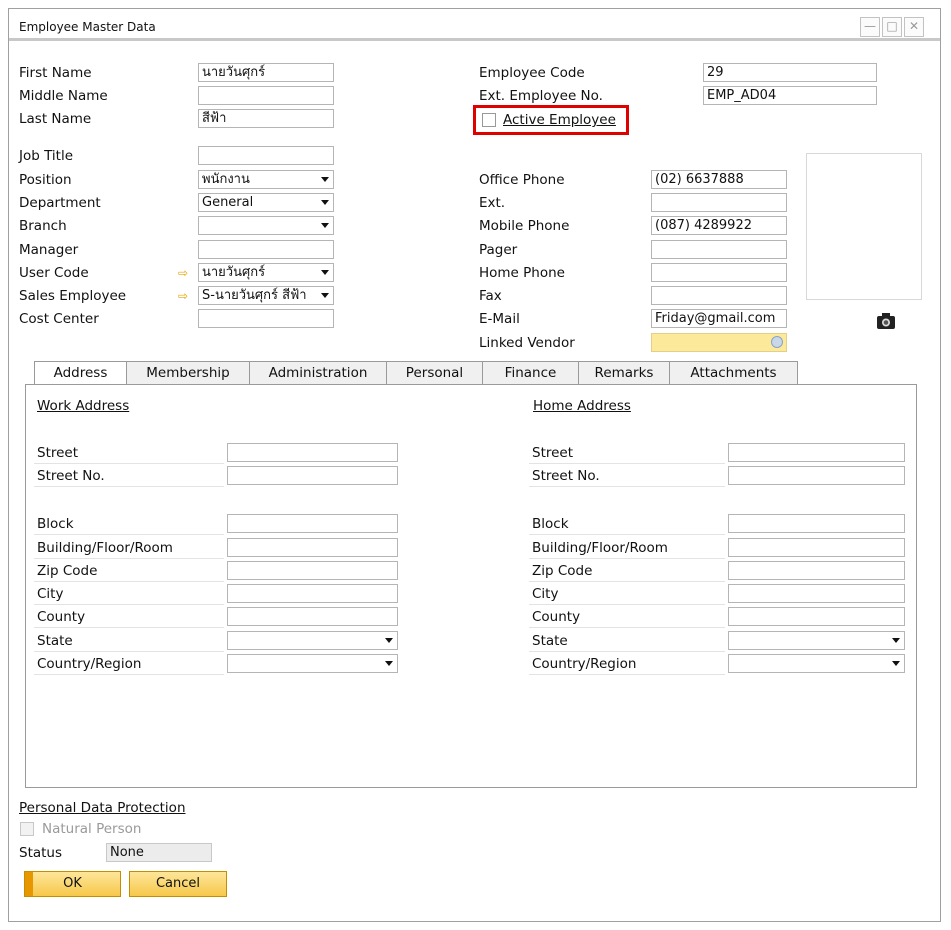  What do you see at coordinates (188, 372) in the screenshot?
I see `tab-membership: Membership` at bounding box center [188, 372].